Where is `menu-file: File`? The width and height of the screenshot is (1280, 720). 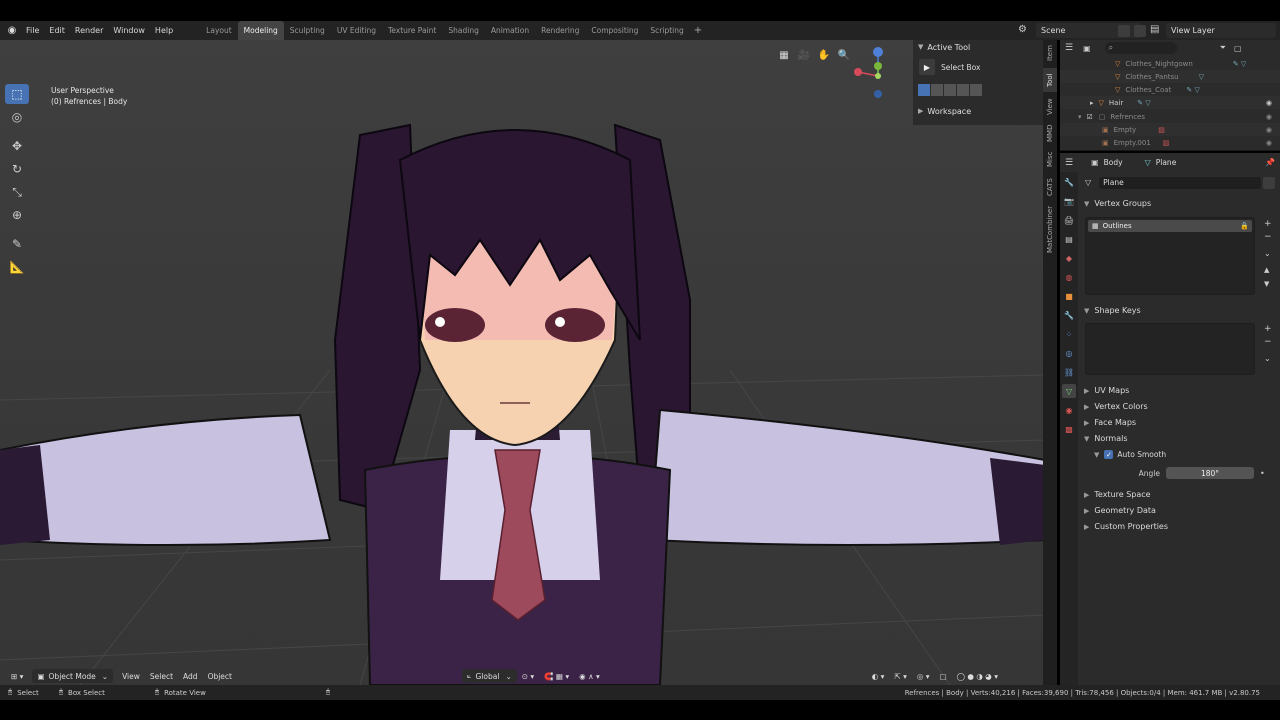 menu-file: File is located at coordinates (32, 30).